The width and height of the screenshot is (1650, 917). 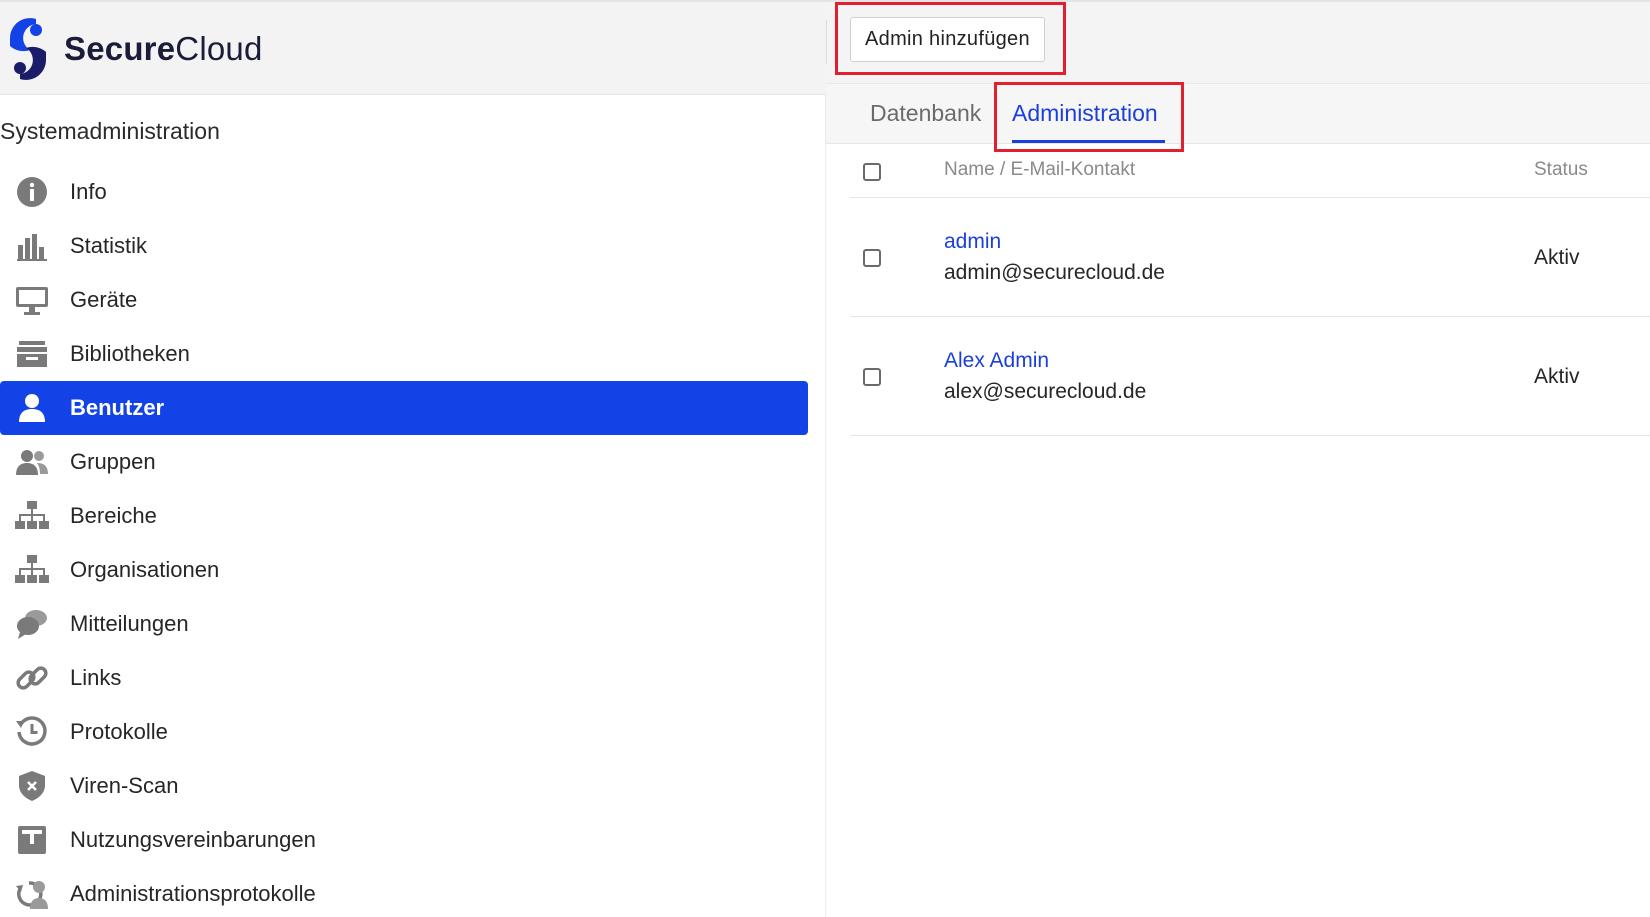 What do you see at coordinates (32, 624) in the screenshot?
I see `comments-icon` at bounding box center [32, 624].